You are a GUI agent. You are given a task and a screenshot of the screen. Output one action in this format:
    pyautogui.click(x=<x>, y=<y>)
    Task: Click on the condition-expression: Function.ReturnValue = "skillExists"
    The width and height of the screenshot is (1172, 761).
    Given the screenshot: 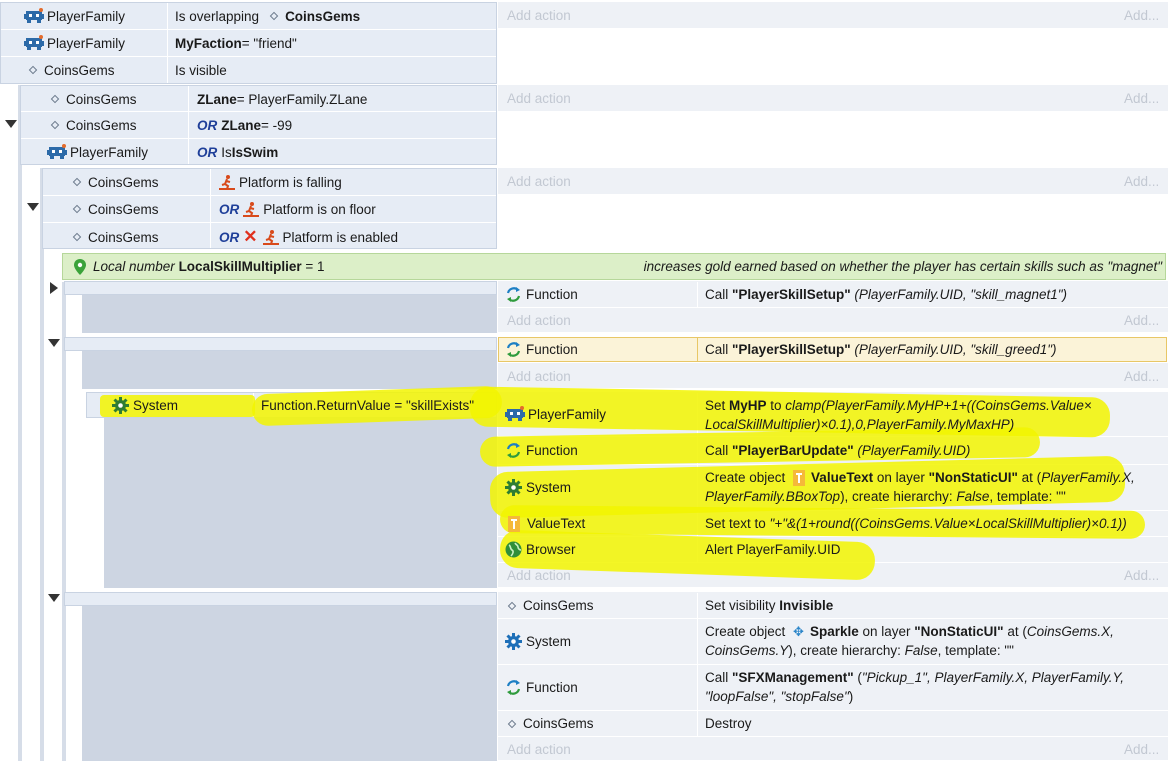 What is the action you would take?
    pyautogui.click(x=368, y=405)
    